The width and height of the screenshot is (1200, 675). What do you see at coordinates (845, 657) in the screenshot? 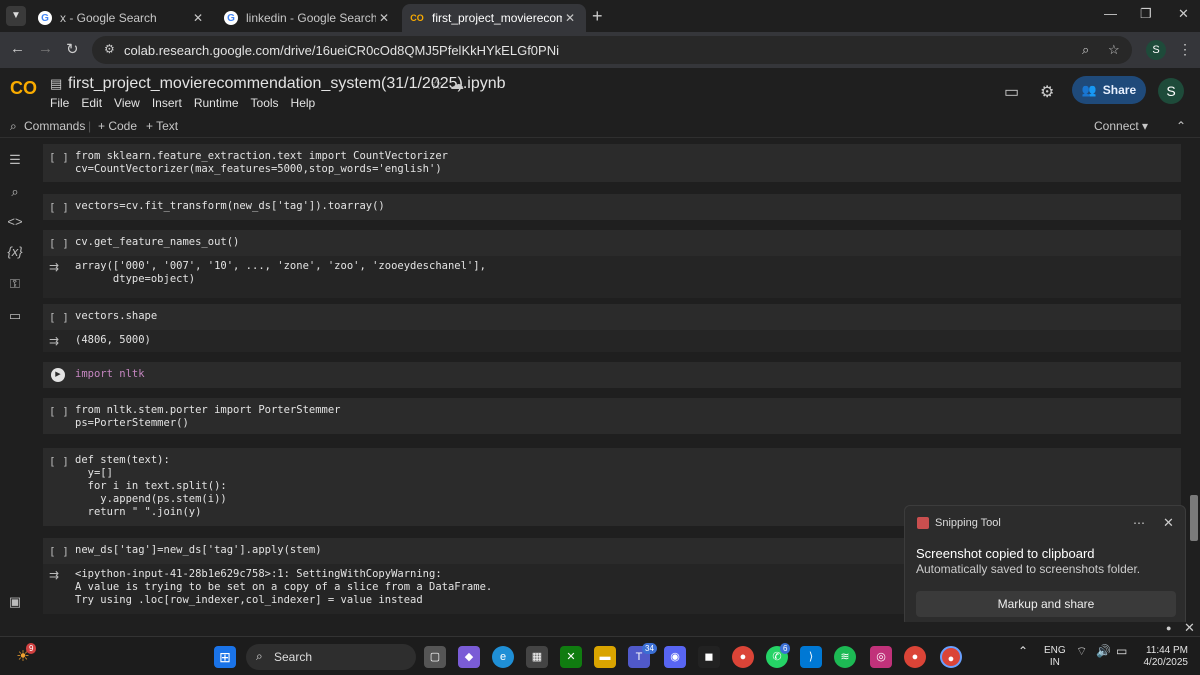
I see `spotify-icon: ≋` at bounding box center [845, 657].